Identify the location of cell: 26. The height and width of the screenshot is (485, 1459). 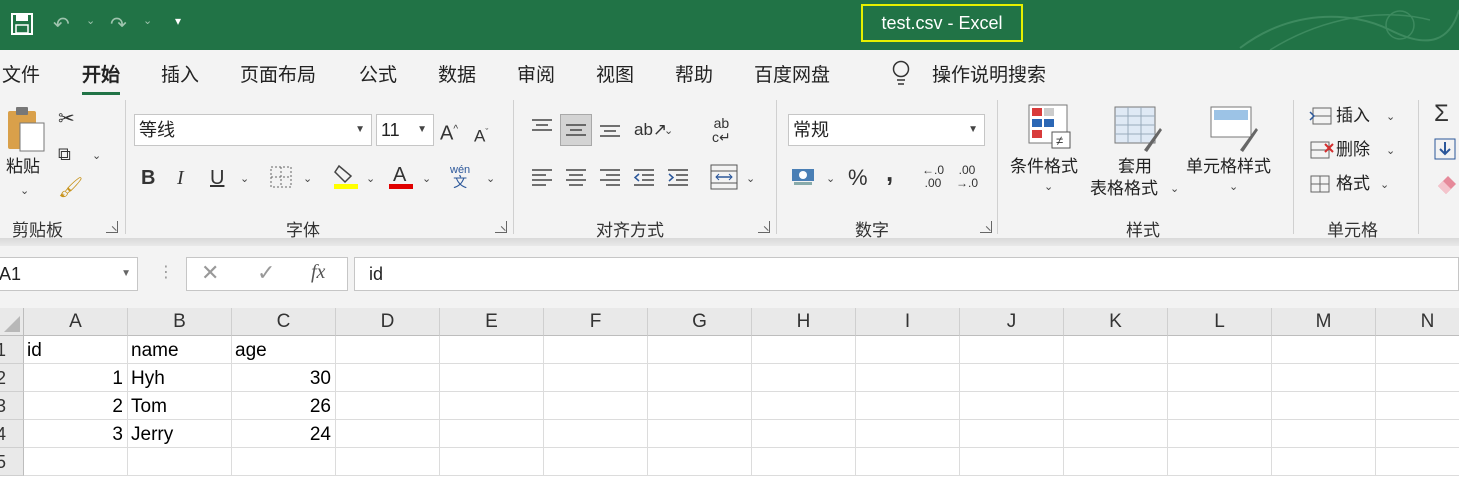
(284, 406).